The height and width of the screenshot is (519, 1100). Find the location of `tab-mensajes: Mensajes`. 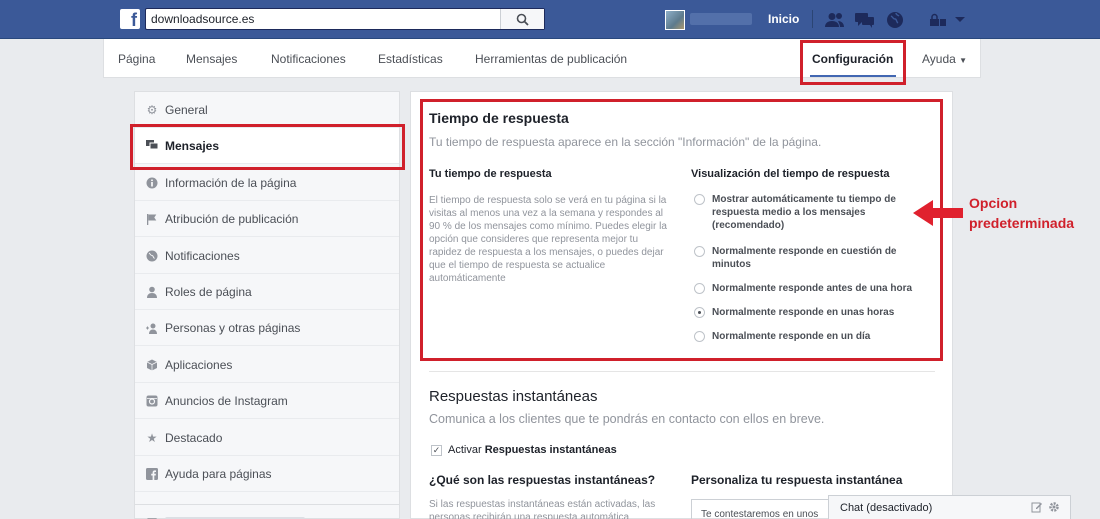

tab-mensajes: Mensajes is located at coordinates (211, 59).